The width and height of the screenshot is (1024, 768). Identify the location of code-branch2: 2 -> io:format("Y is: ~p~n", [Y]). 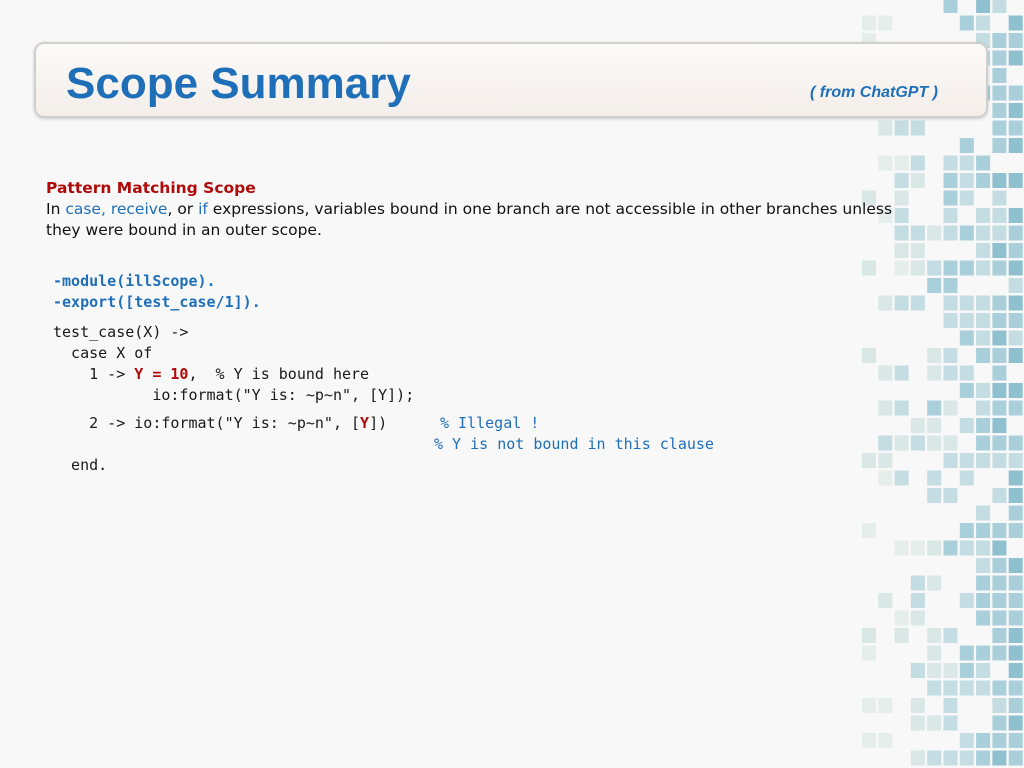
(220, 423).